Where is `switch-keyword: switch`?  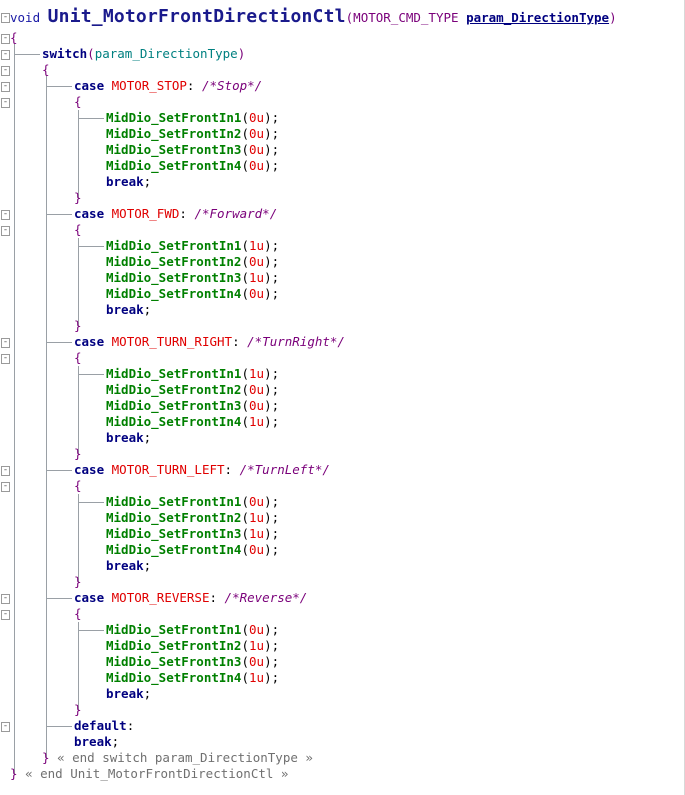
switch-keyword: switch is located at coordinates (65, 53).